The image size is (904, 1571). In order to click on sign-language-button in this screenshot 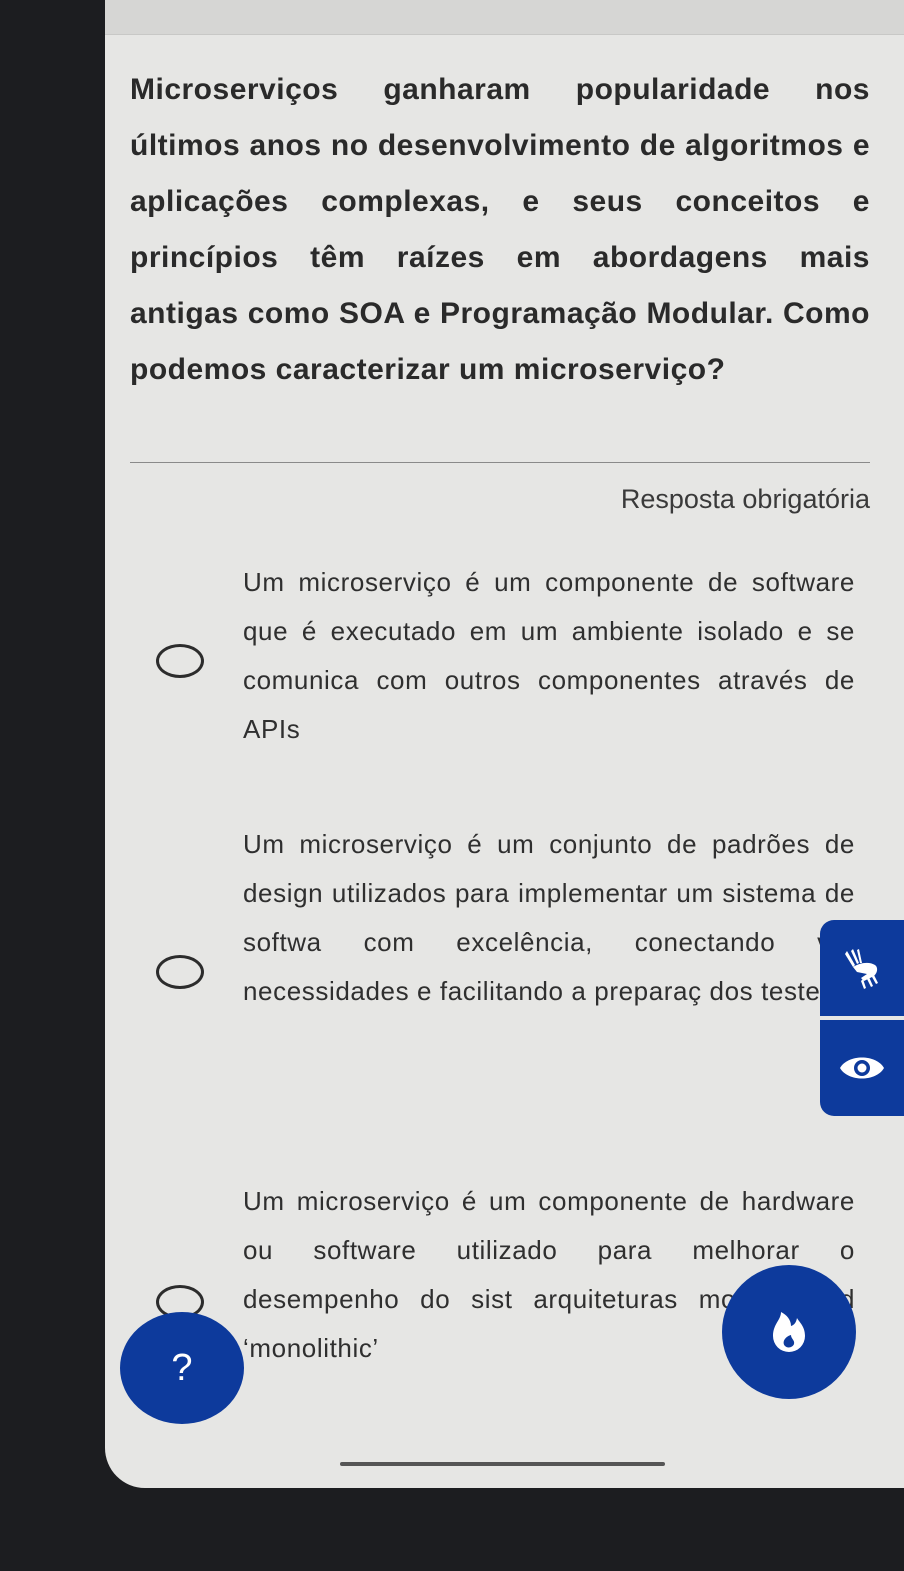, I will do `click(862, 968)`.